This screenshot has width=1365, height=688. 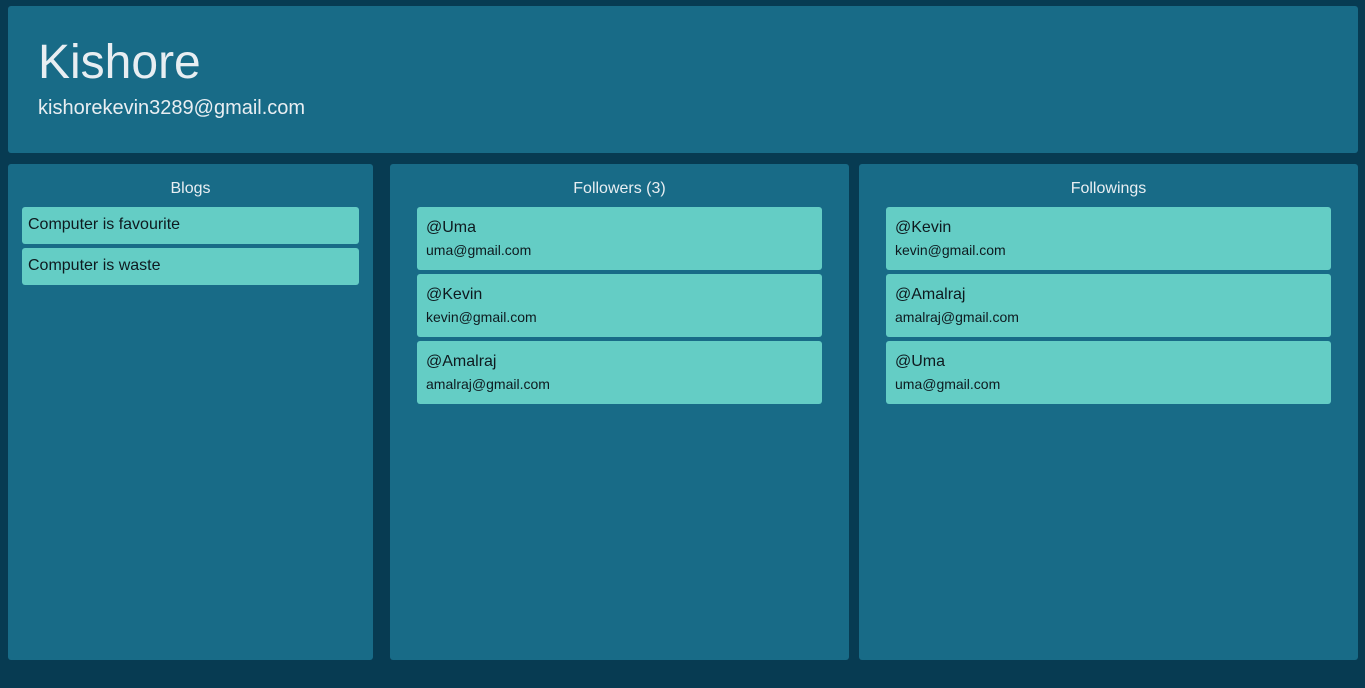 What do you see at coordinates (1108, 238) in the screenshot?
I see `following-card: @Kevin kevin@gmail.com` at bounding box center [1108, 238].